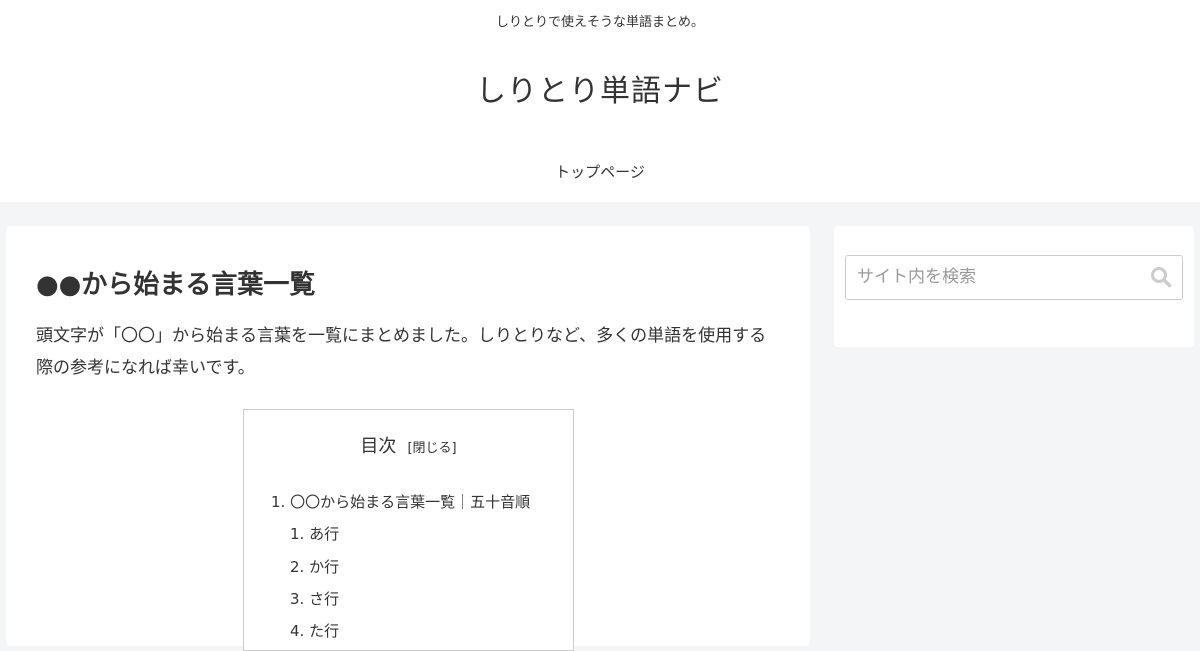 This screenshot has height=651, width=1200. Describe the element at coordinates (297, 567) in the screenshot. I see `toc-subitem-number: 2.` at that location.